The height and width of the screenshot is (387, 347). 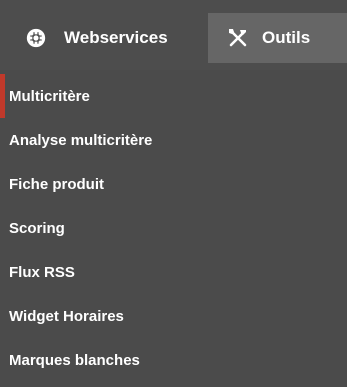 What do you see at coordinates (238, 38) in the screenshot?
I see `tools-icon` at bounding box center [238, 38].